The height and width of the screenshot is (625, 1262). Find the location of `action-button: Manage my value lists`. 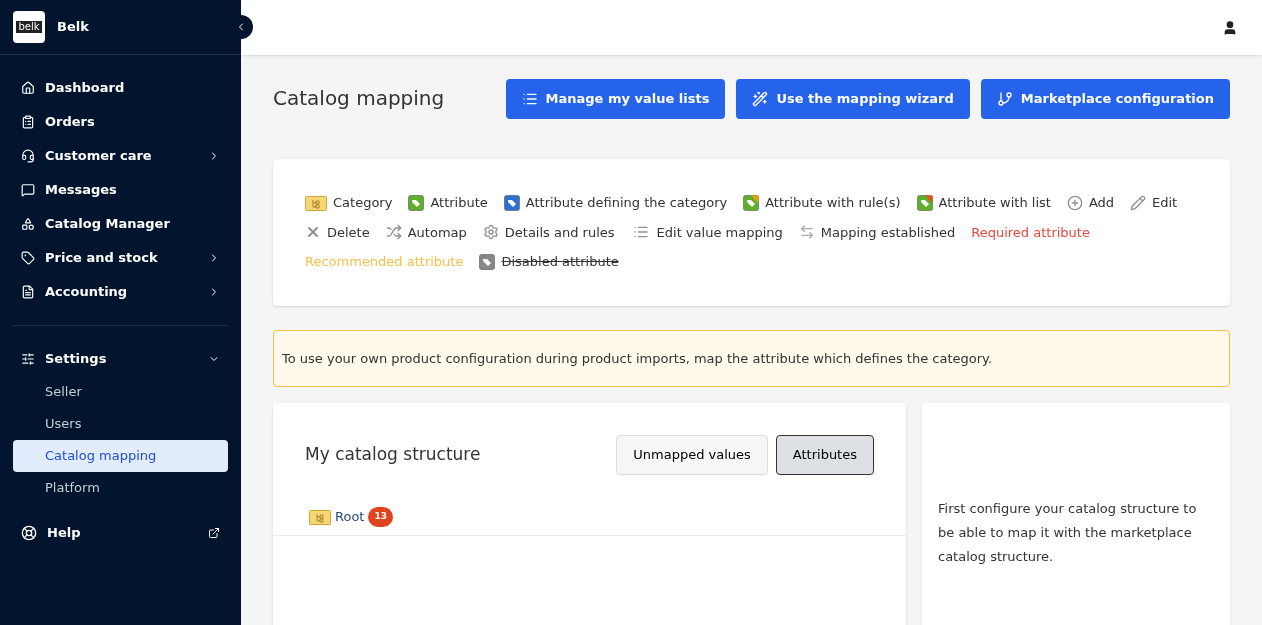

action-button: Manage my value lists is located at coordinates (615, 99).